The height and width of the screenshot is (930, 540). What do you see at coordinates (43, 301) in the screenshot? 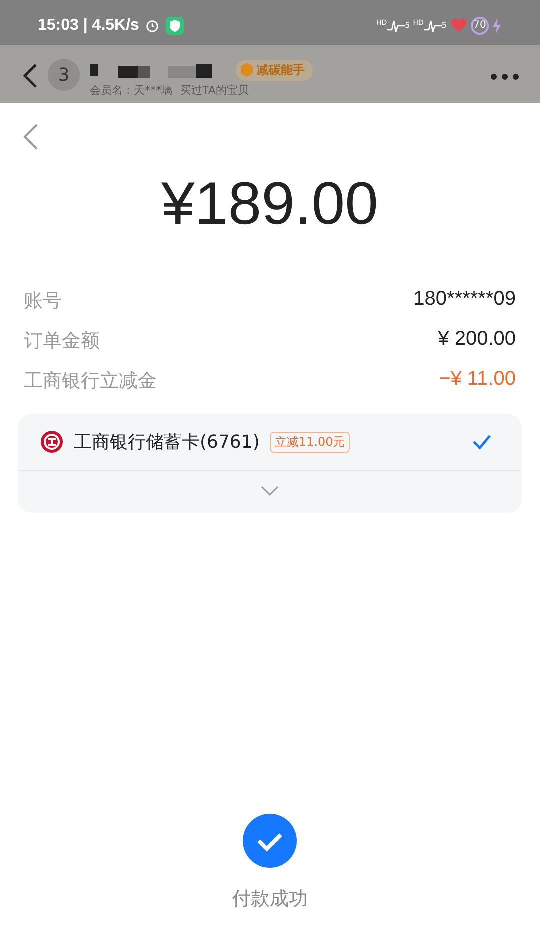
I see `row-label: 账号` at bounding box center [43, 301].